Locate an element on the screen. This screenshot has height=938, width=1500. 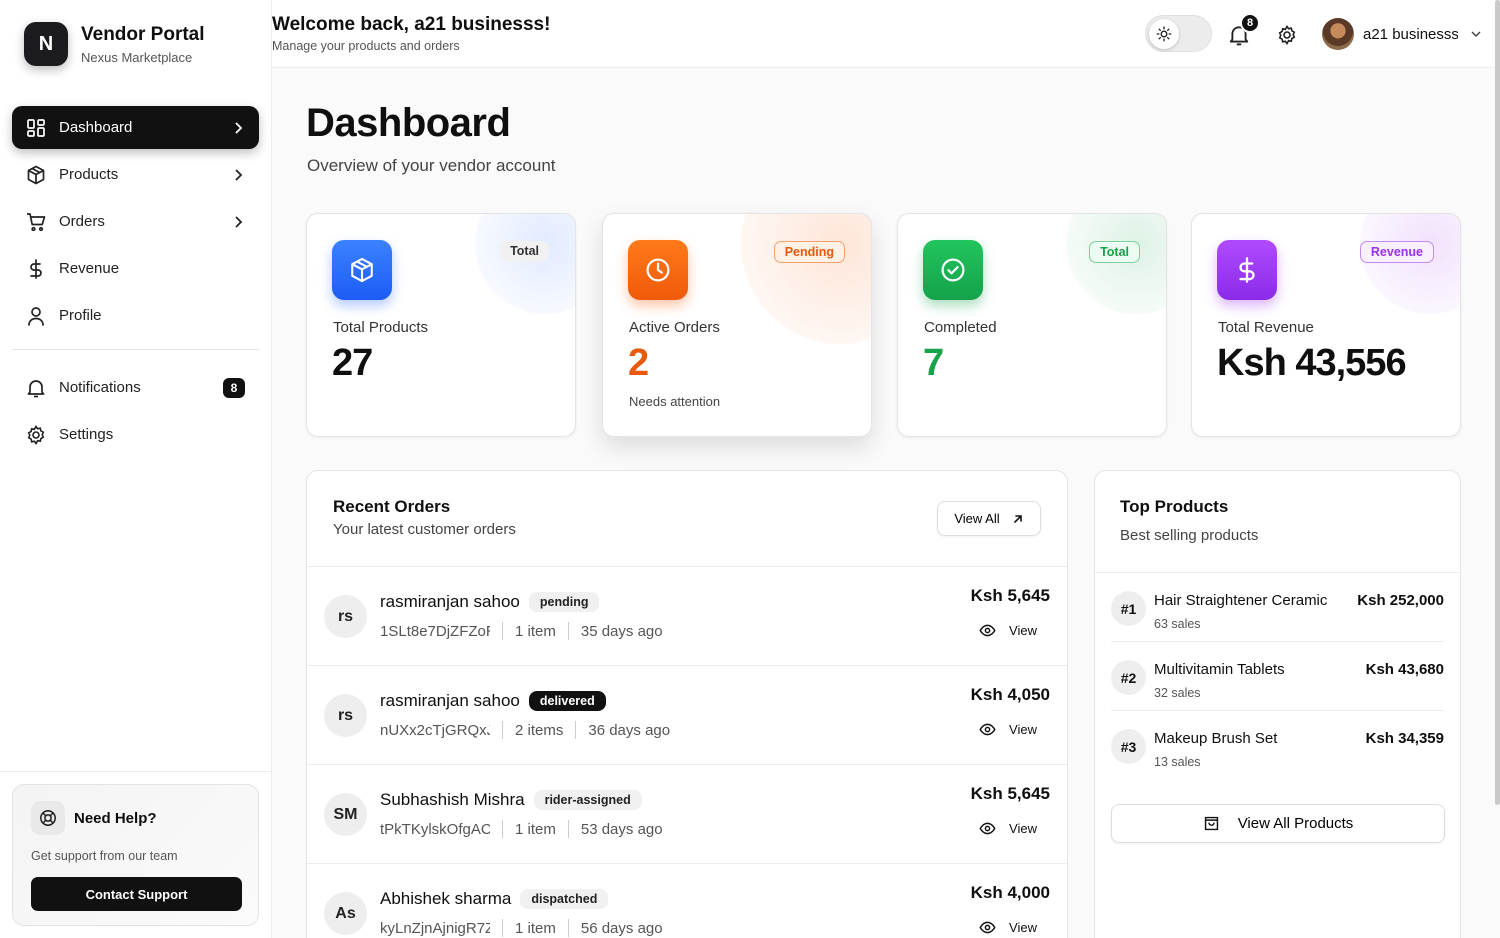
sidebar-item-label: Profile is located at coordinates (80, 315).